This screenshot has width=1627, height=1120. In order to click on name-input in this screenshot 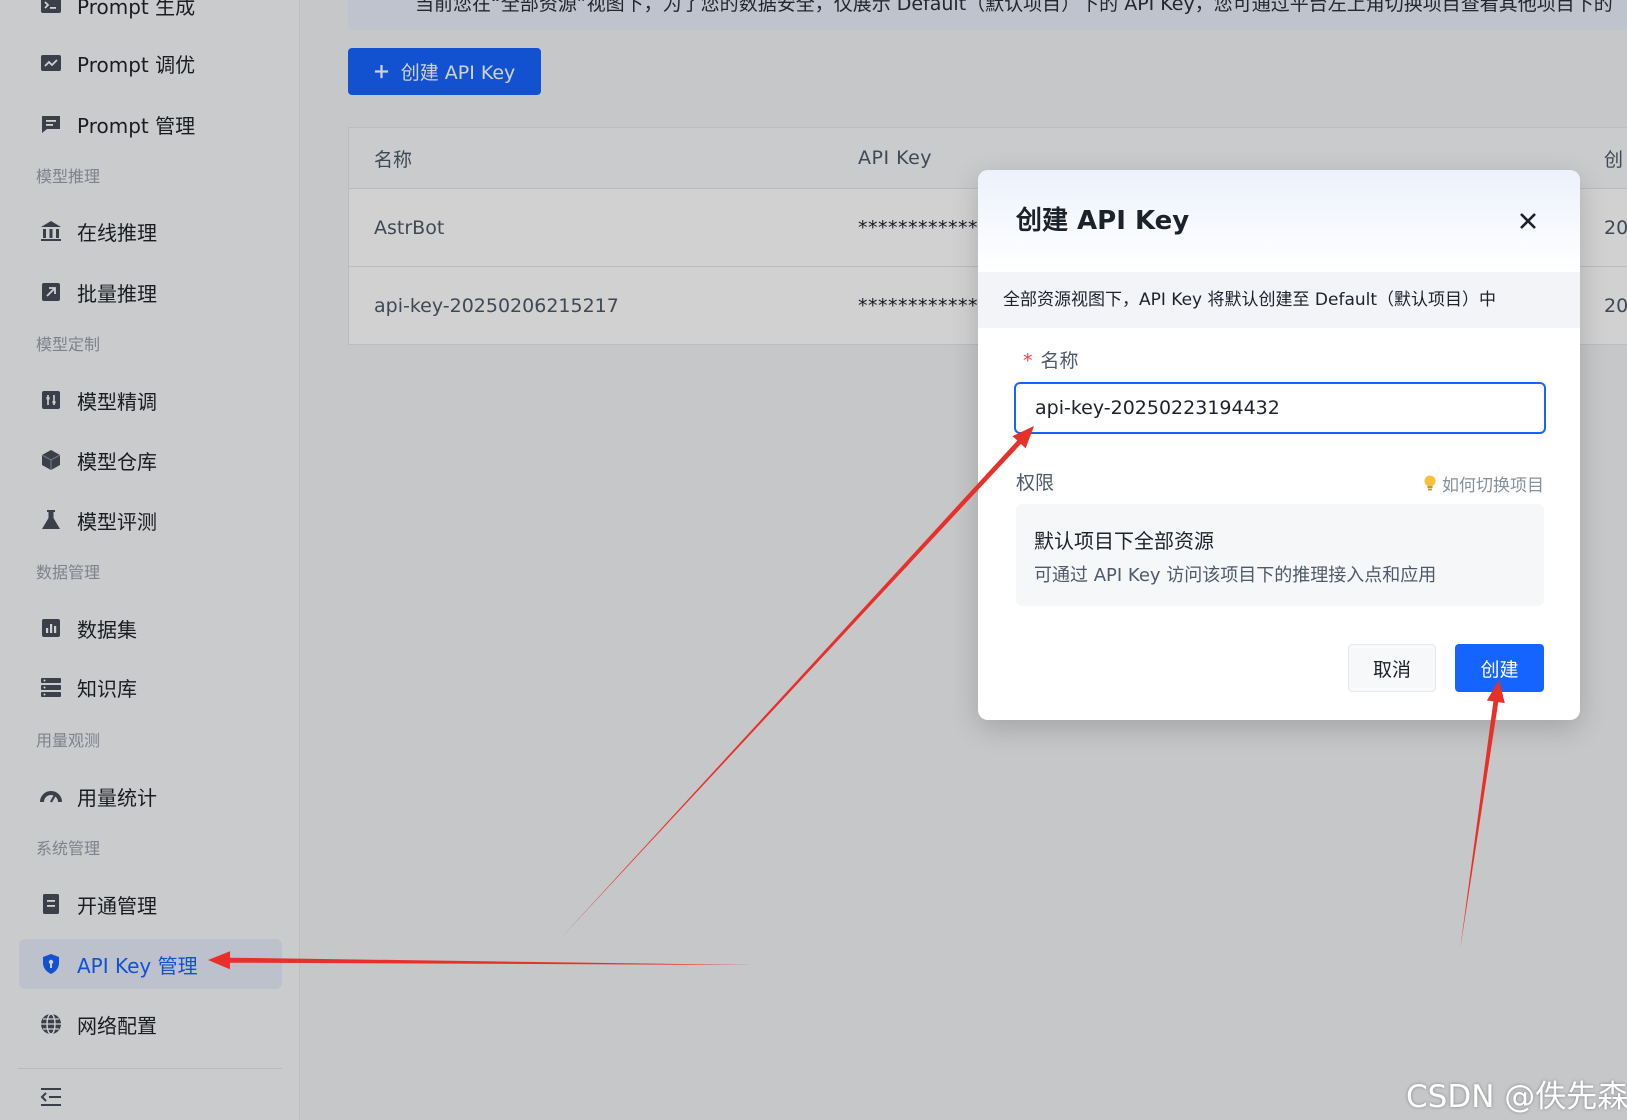, I will do `click(1280, 408)`.